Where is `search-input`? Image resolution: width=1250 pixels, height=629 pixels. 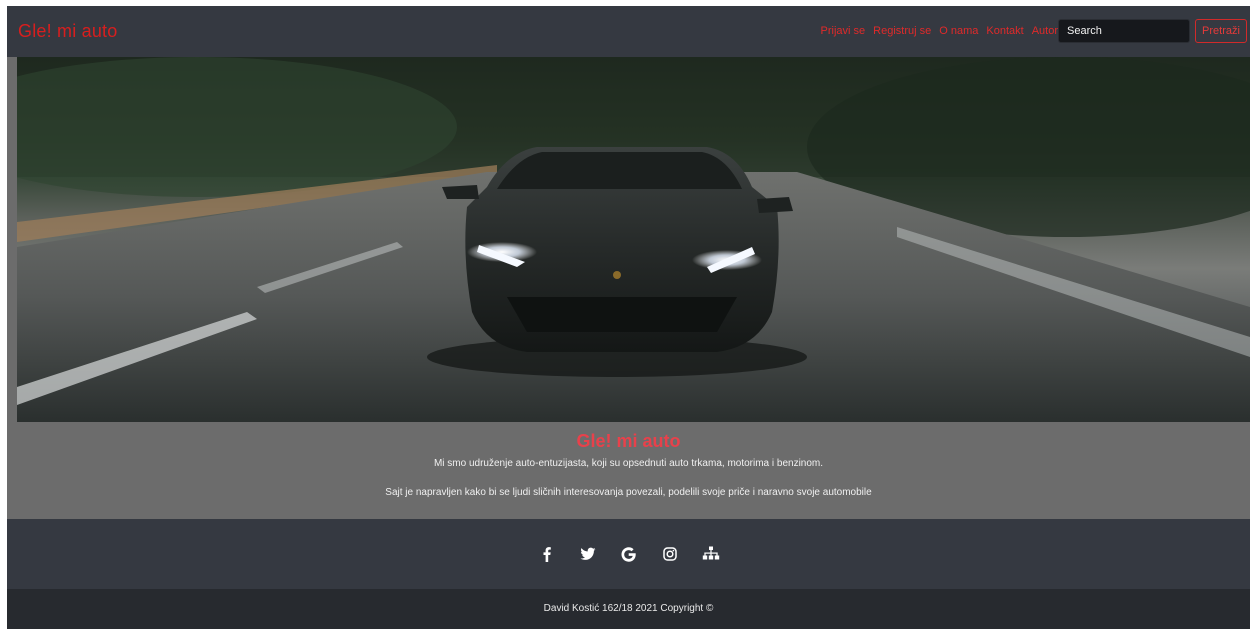
search-input is located at coordinates (1124, 31).